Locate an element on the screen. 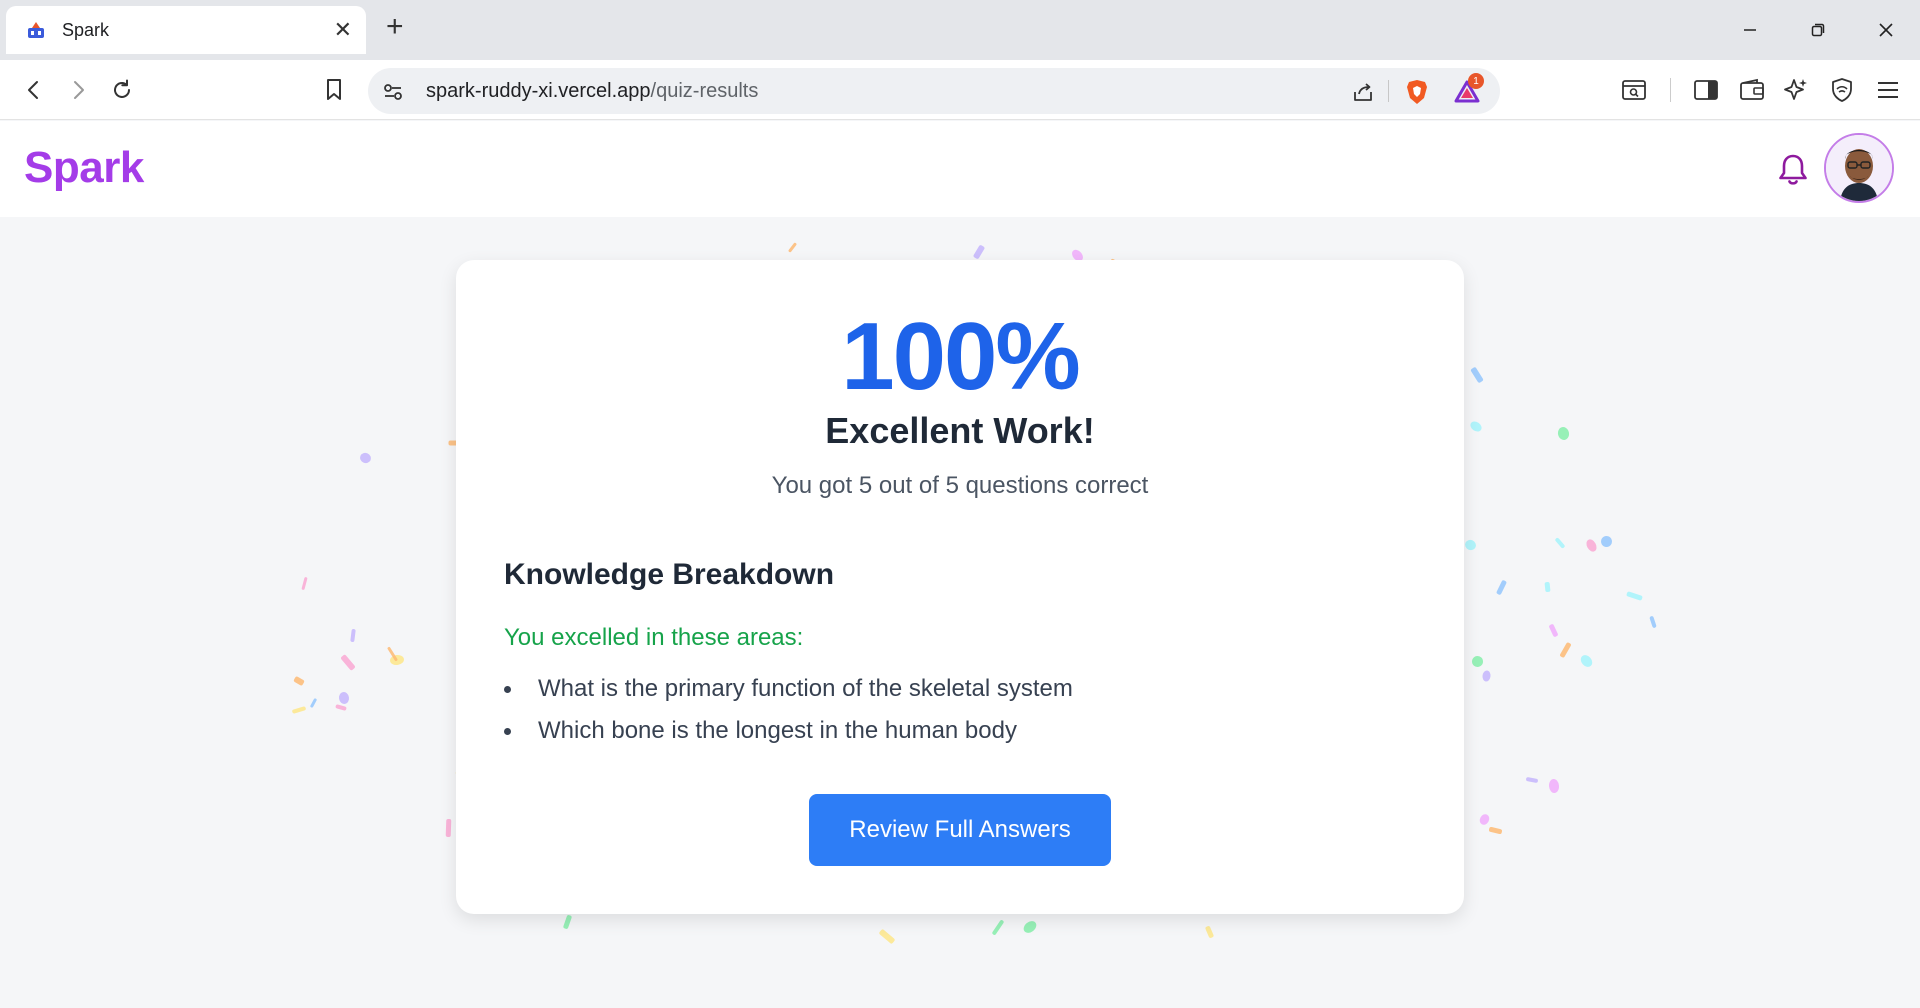 Image resolution: width=1920 pixels, height=1008 pixels. tab-close-icon: ✕ is located at coordinates (343, 30).